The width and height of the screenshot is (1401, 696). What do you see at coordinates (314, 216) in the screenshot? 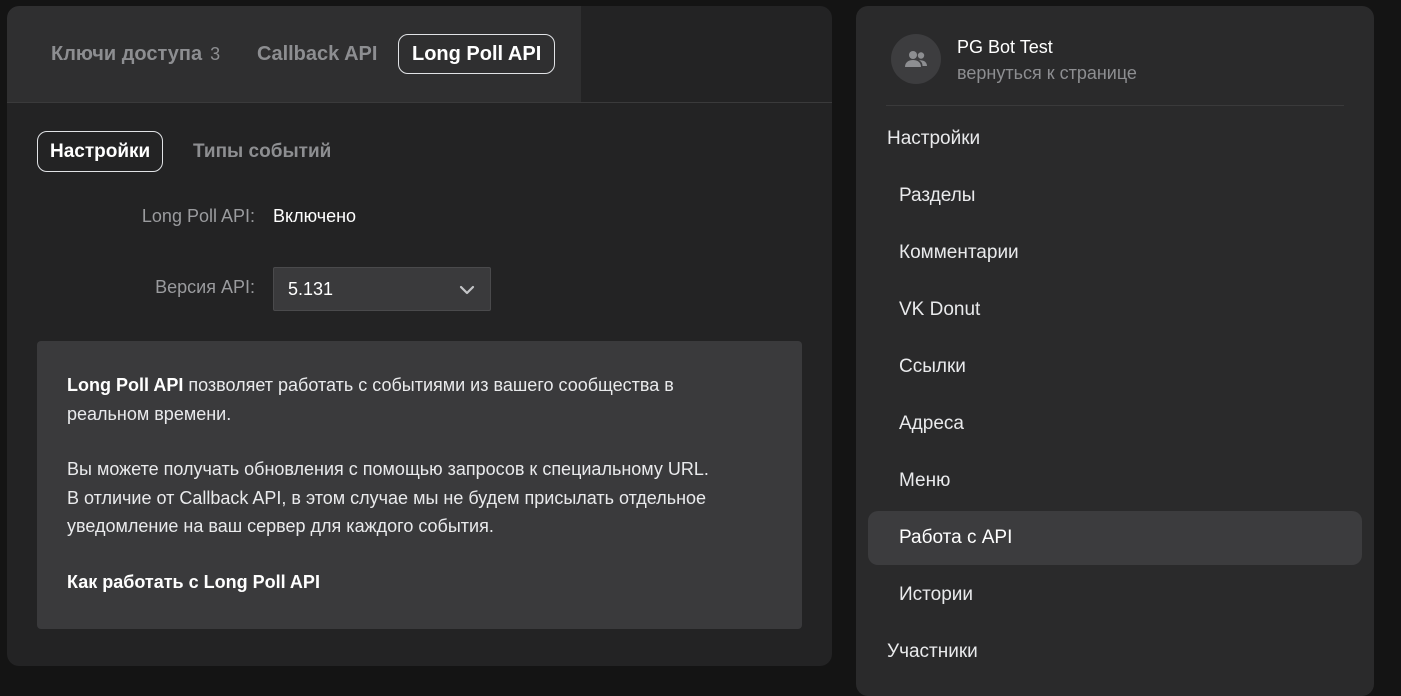
I see `longpoll-status-value: Включено` at bounding box center [314, 216].